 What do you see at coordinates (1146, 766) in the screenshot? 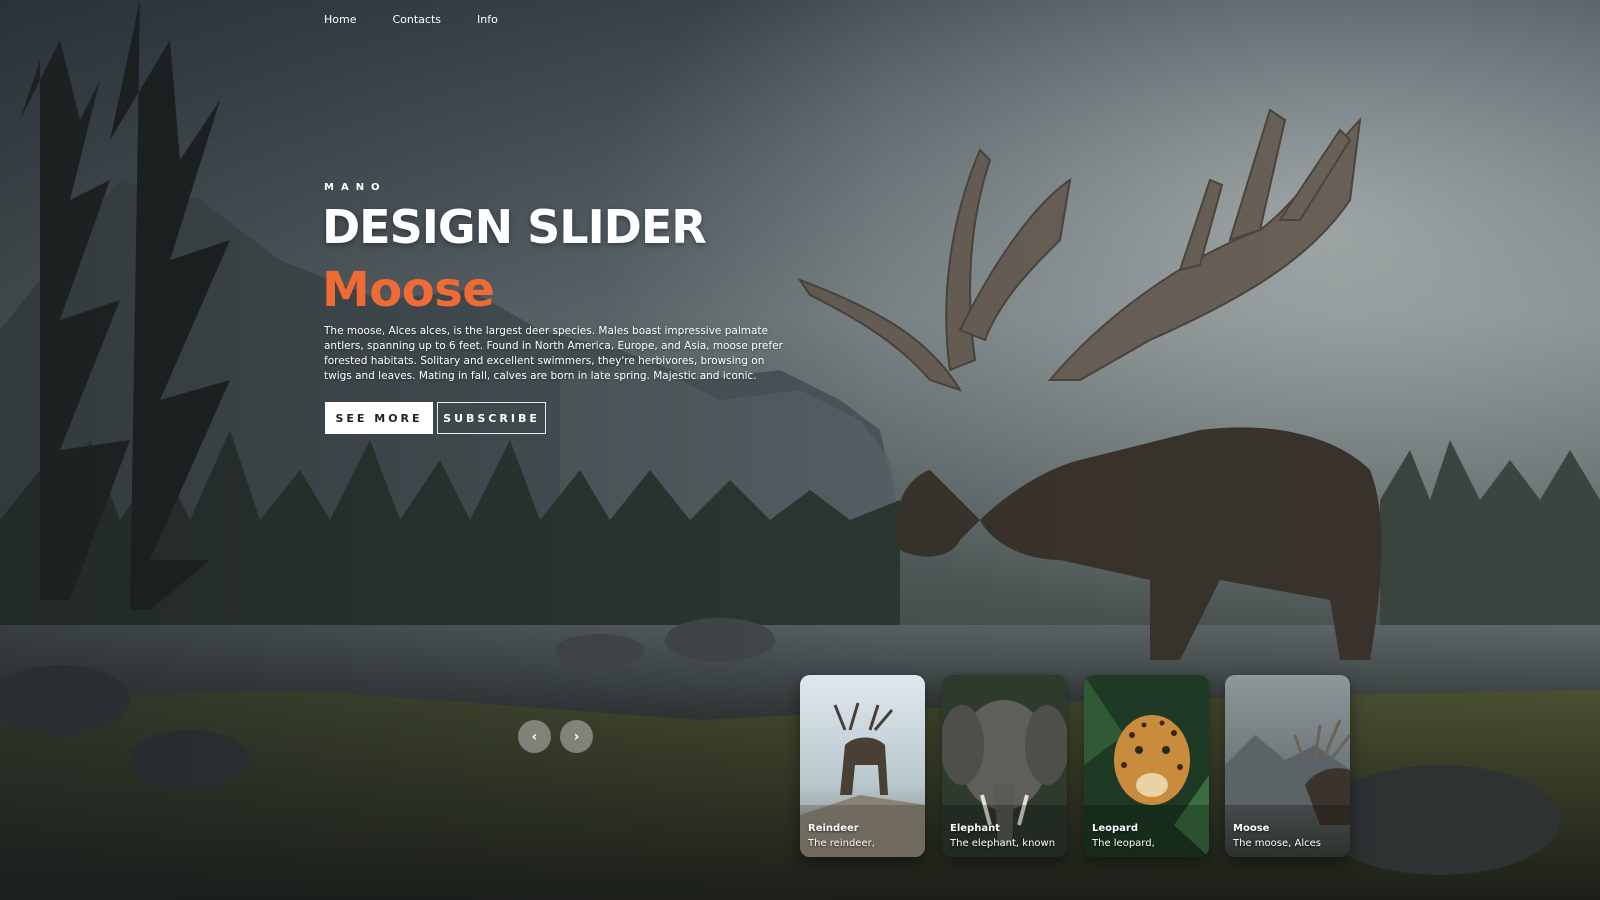
I see `thumbnail-card-leopard: Leopard The leopard,` at bounding box center [1146, 766].